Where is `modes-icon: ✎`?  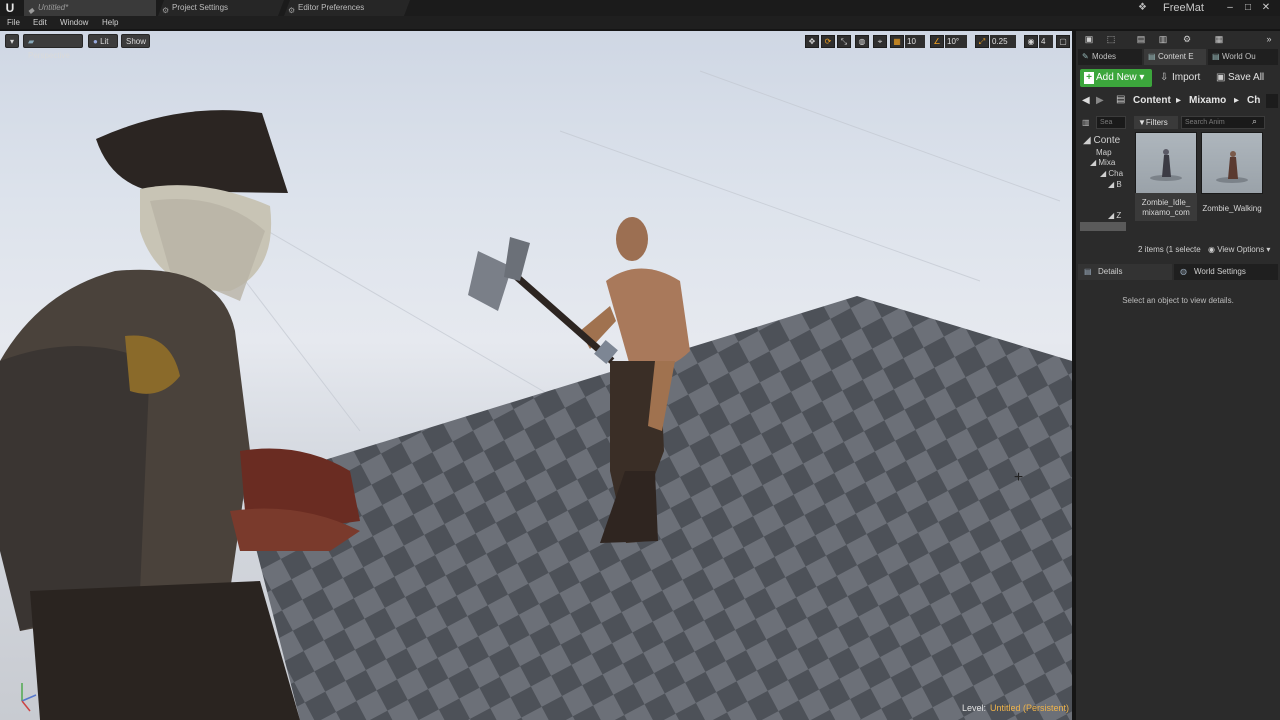 modes-icon: ✎ is located at coordinates (1085, 56).